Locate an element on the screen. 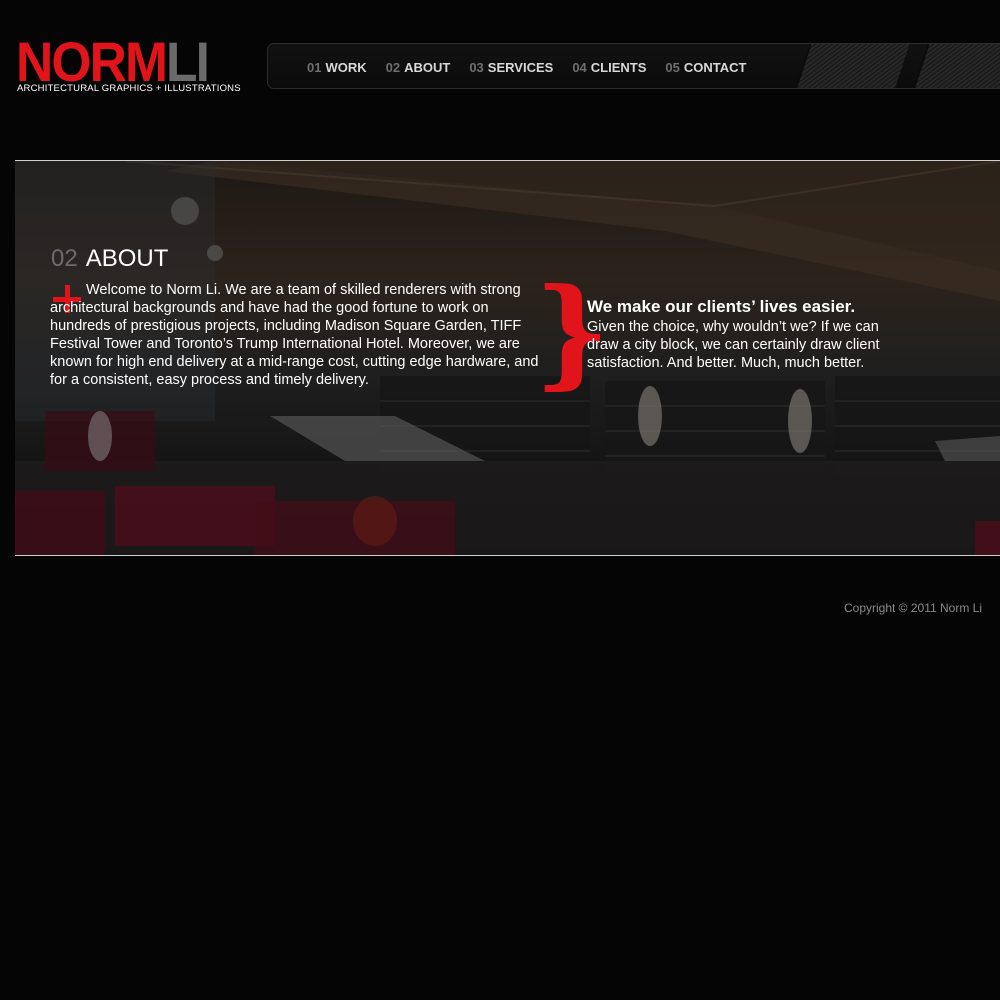 This screenshot has width=1000, height=1000. nav-item-services: 03 SERVICES is located at coordinates (511, 67).